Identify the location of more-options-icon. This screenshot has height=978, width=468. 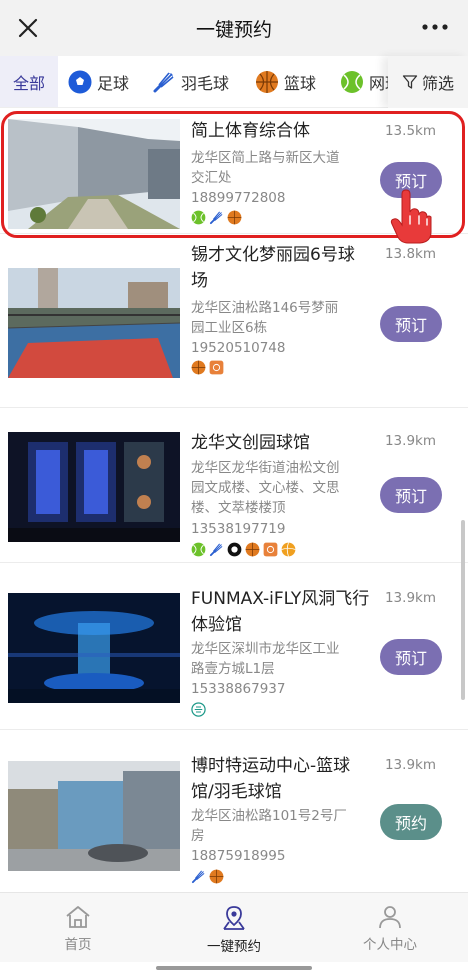
(435, 27).